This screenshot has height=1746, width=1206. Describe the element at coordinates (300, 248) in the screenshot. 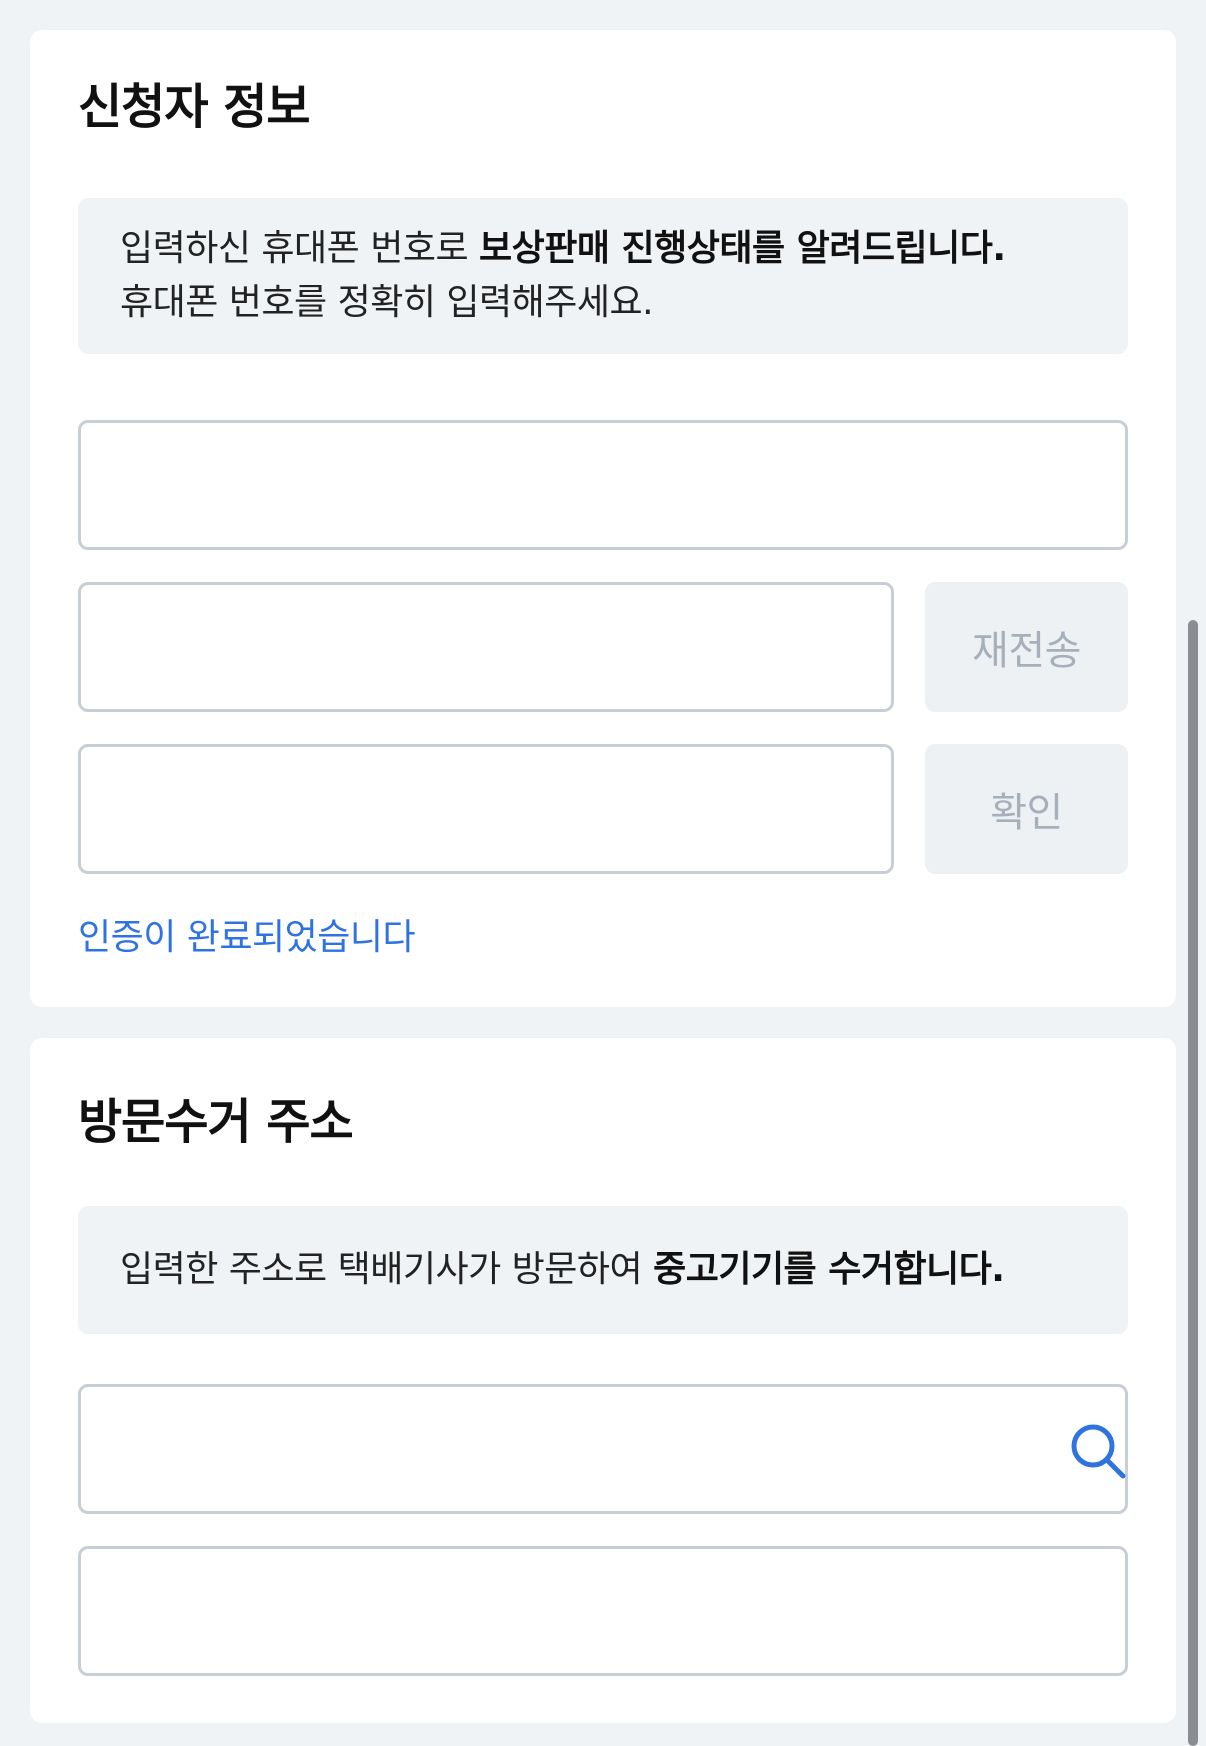

I see `notice-line-1-text: 입력하신 휴대폰 번호로` at that location.